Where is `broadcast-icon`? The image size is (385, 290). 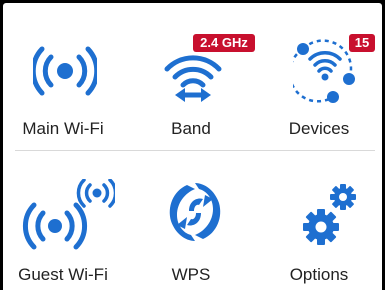 broadcast-icon is located at coordinates (65, 71).